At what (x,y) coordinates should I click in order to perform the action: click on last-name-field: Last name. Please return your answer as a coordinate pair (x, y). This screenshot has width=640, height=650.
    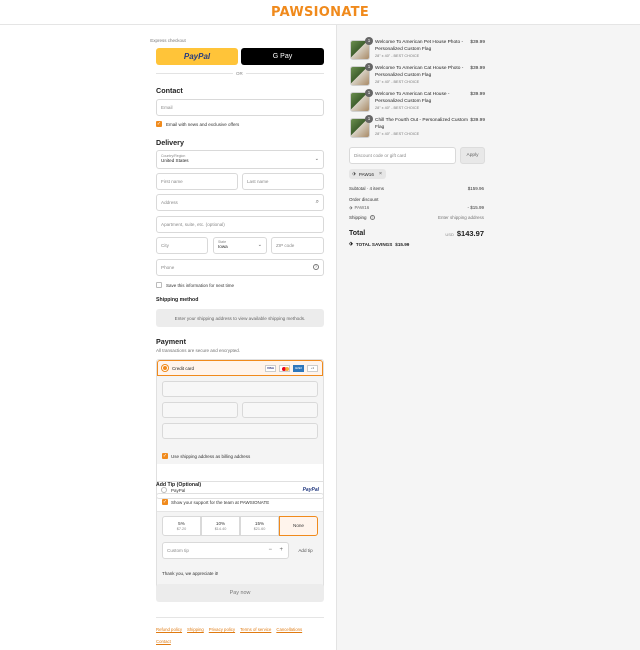
    Looking at the image, I should click on (283, 181).